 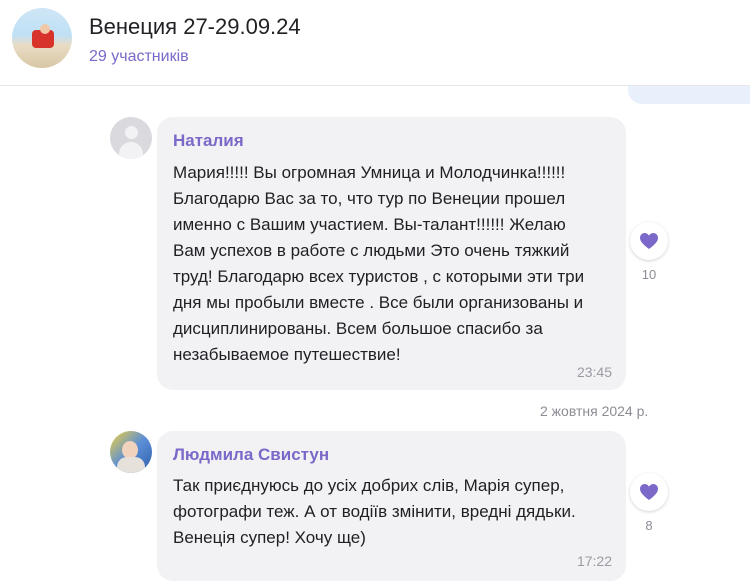 I want to click on group-avatar, so click(x=42, y=38).